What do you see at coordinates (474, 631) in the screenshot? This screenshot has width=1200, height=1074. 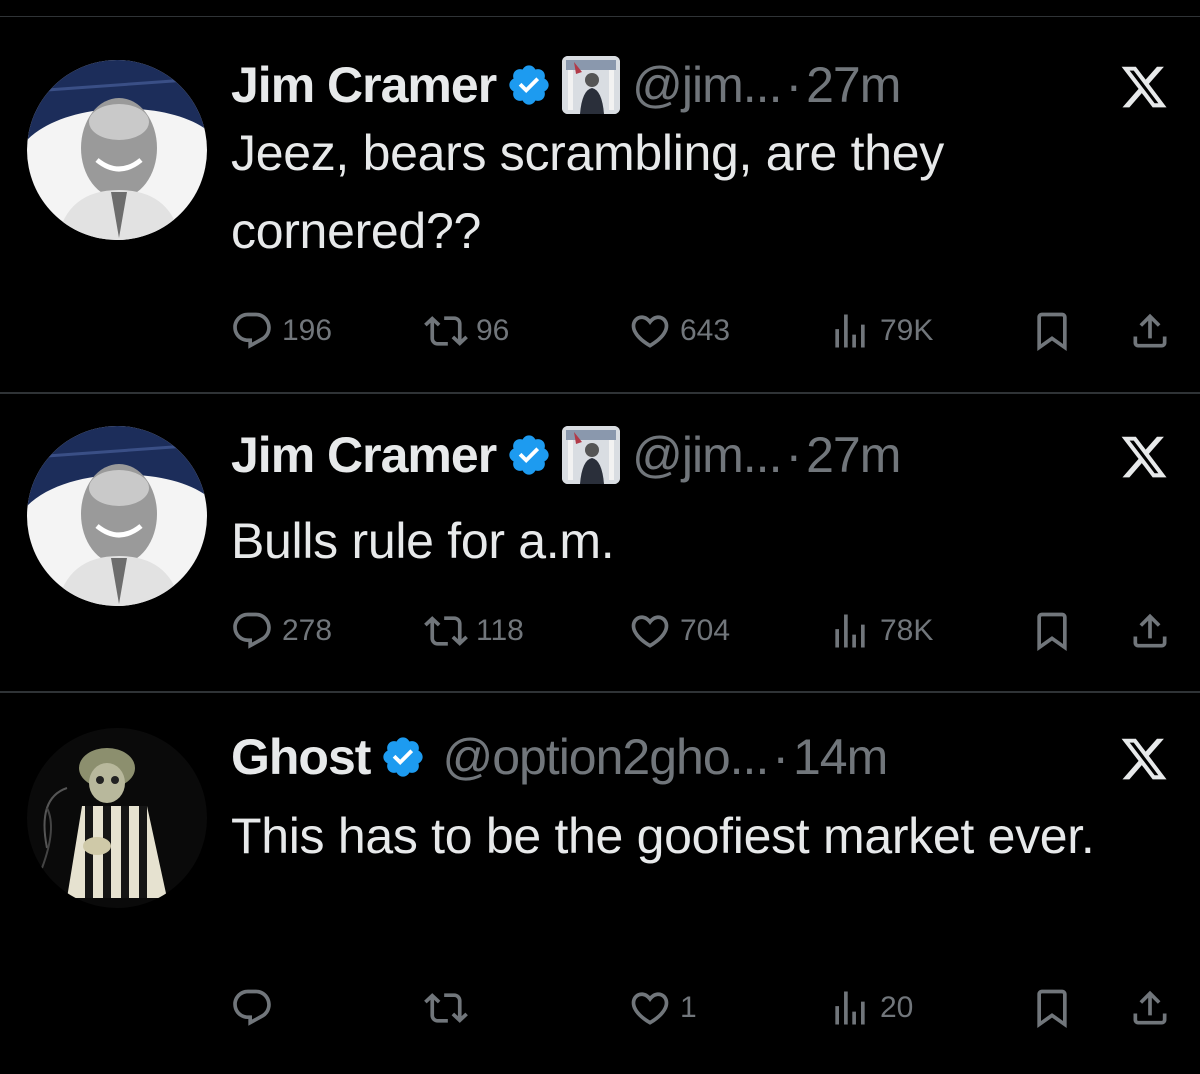 I see `repost-button: 118` at bounding box center [474, 631].